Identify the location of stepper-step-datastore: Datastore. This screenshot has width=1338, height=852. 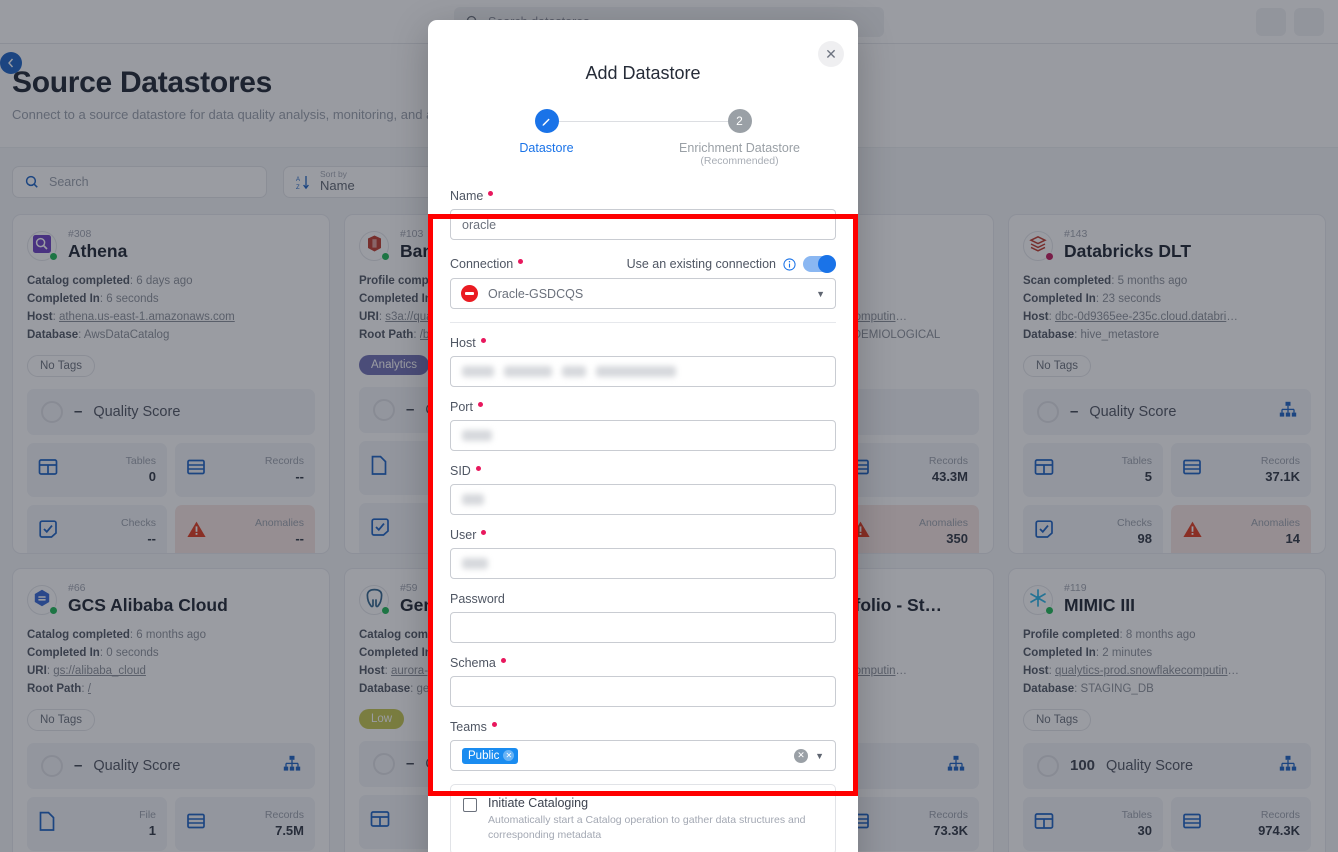
(546, 138).